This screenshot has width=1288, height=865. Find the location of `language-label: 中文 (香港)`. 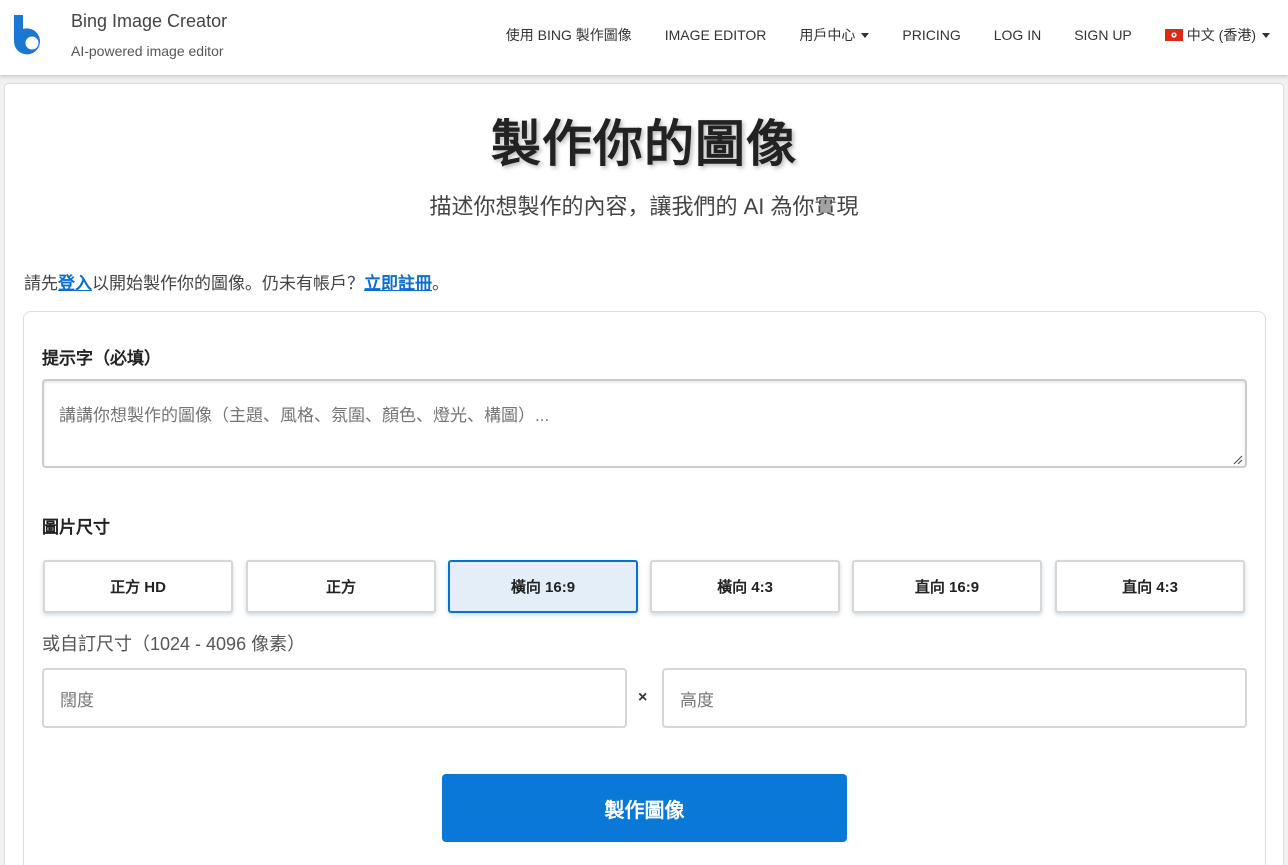

language-label: 中文 (香港) is located at coordinates (1221, 35).